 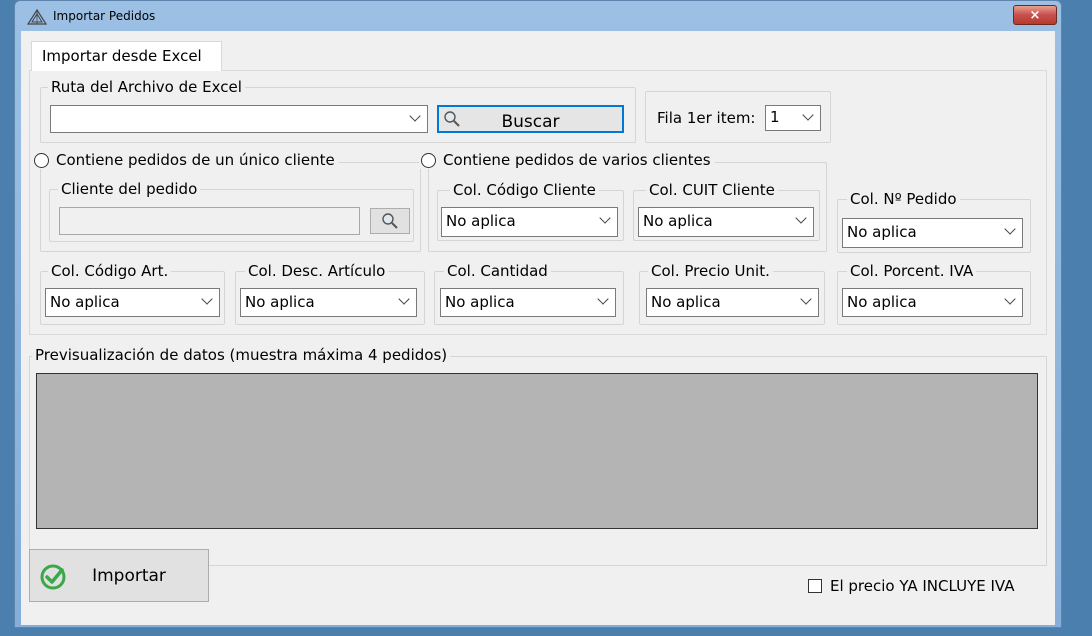 What do you see at coordinates (712, 190) in the screenshot?
I see `col-cuit-cliente-label: Col. CUIT Cliente` at bounding box center [712, 190].